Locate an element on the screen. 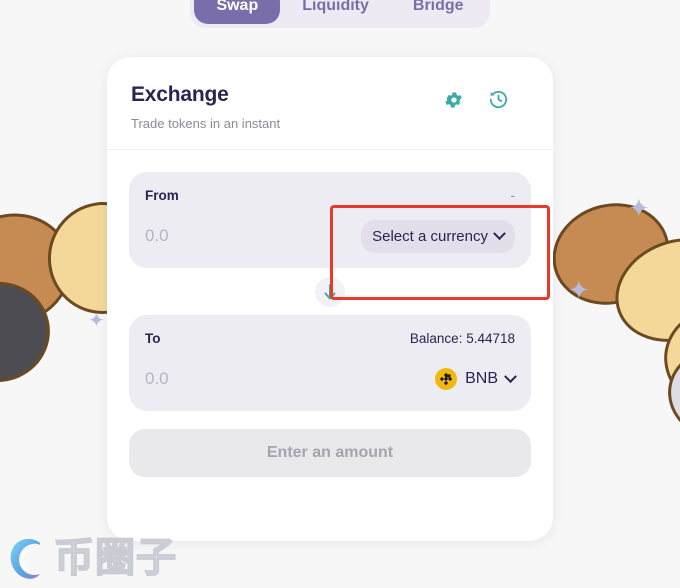 The height and width of the screenshot is (588, 680). tab-liquidity: Liquidity is located at coordinates (335, 12).